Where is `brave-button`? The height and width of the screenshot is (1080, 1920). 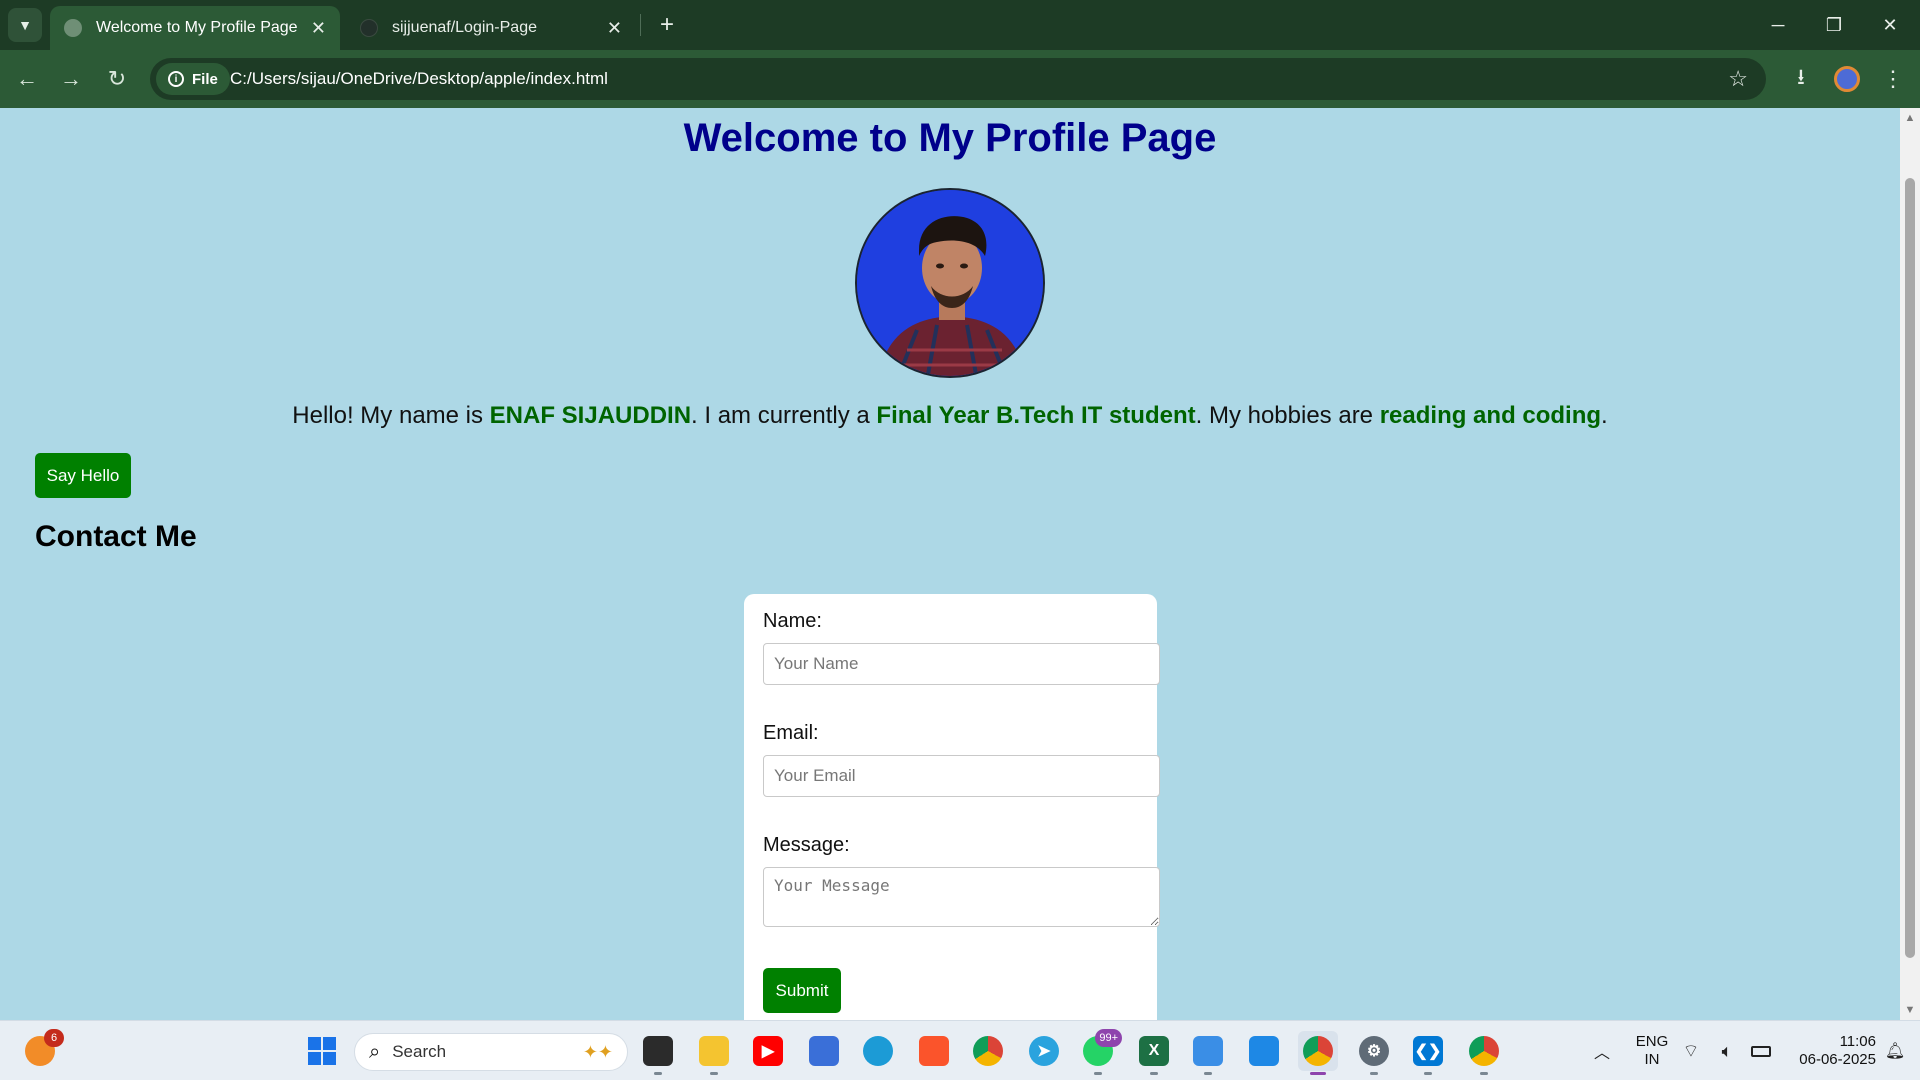
brave-button is located at coordinates (934, 1051).